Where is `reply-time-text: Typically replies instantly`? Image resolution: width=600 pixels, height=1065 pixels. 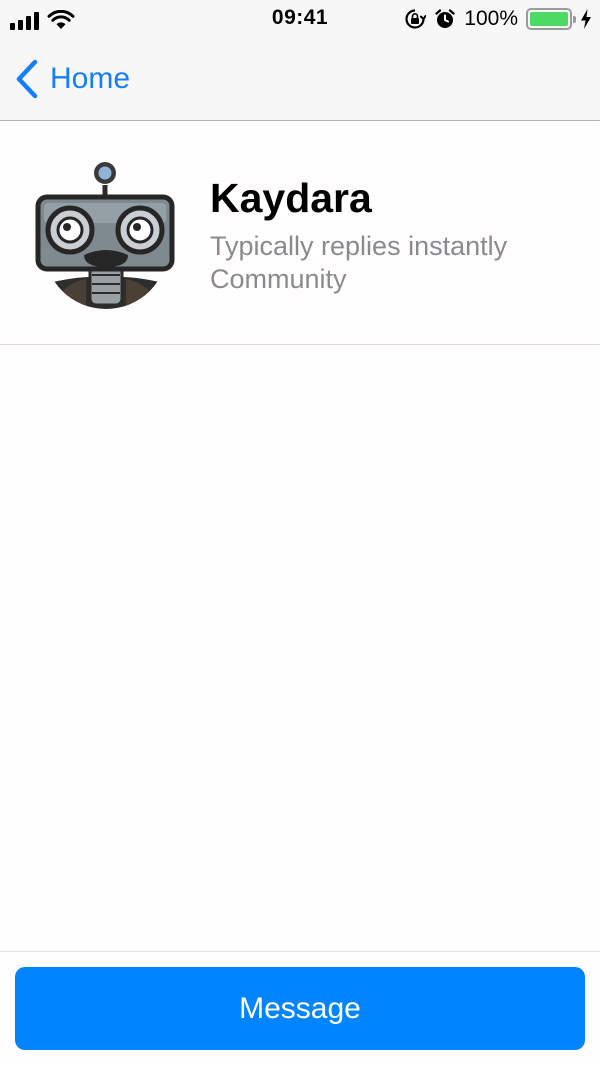 reply-time-text: Typically replies instantly is located at coordinates (359, 246).